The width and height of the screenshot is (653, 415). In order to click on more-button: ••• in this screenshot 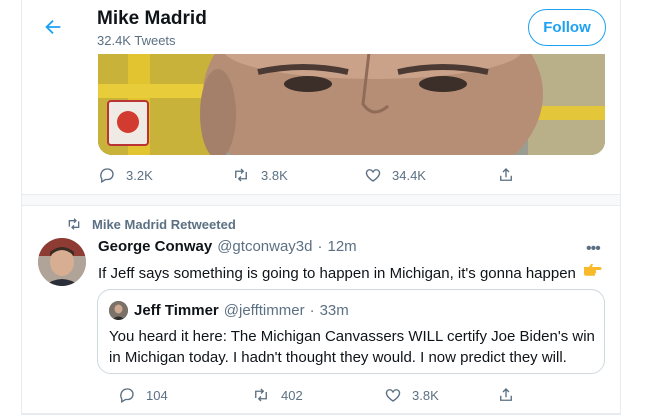, I will do `click(593, 249)`.